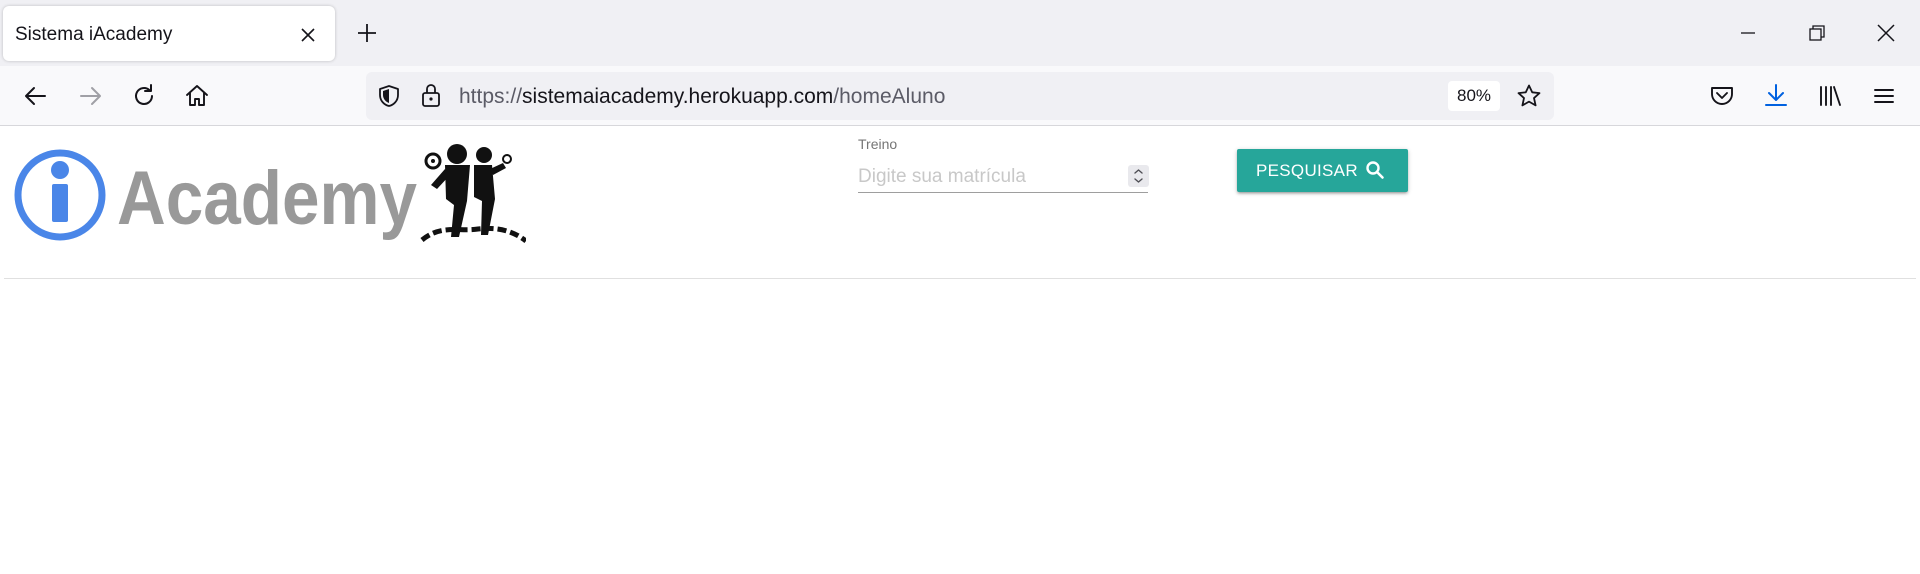 Image resolution: width=1920 pixels, height=574 pixels. I want to click on close-icon, so click(308, 35).